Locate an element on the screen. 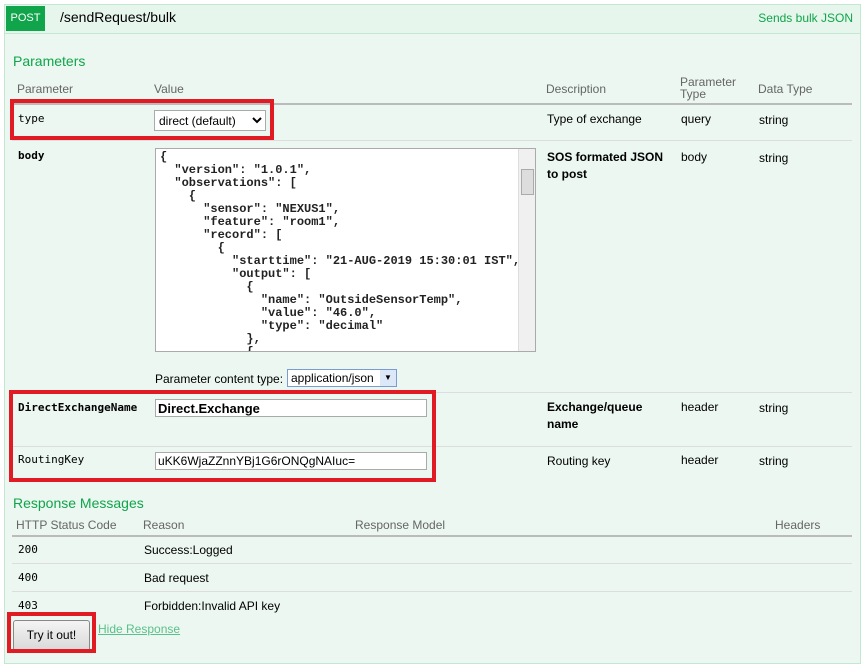  header-divider is located at coordinates (432, 536).